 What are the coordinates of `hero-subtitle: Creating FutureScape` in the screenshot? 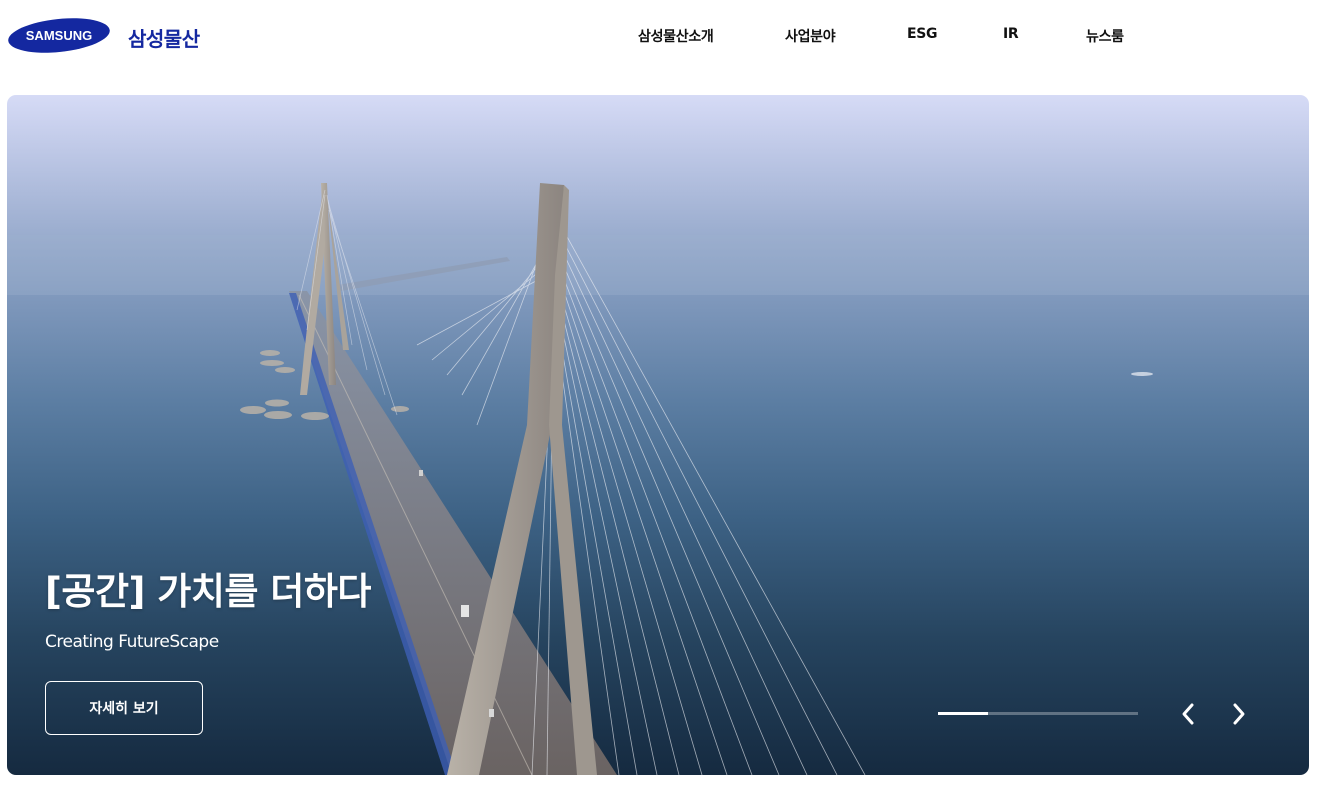 It's located at (132, 642).